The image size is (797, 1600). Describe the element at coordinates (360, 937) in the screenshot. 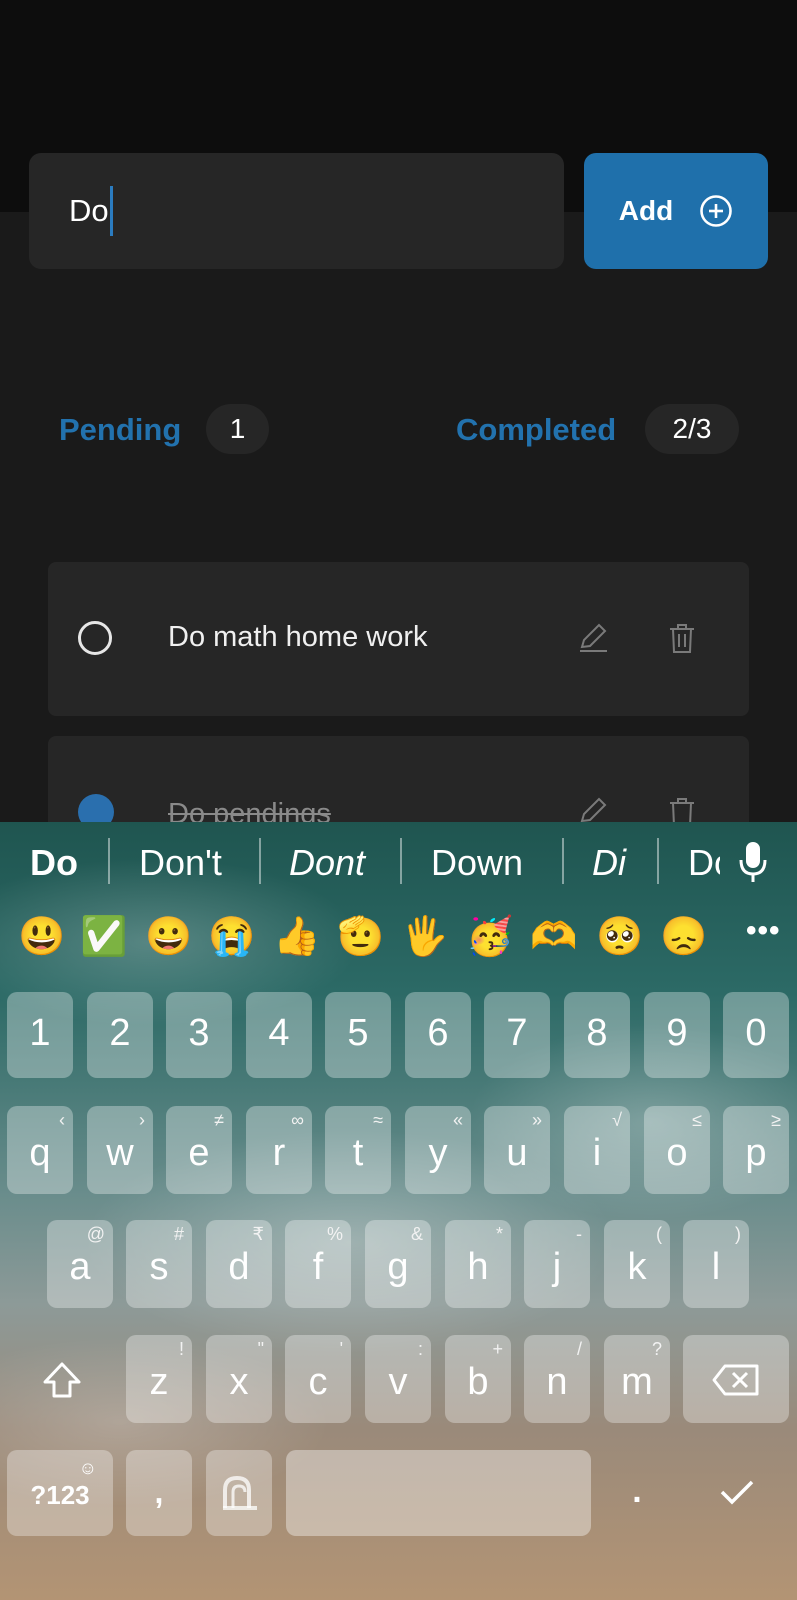

I see `emoji-key: 🫡` at that location.